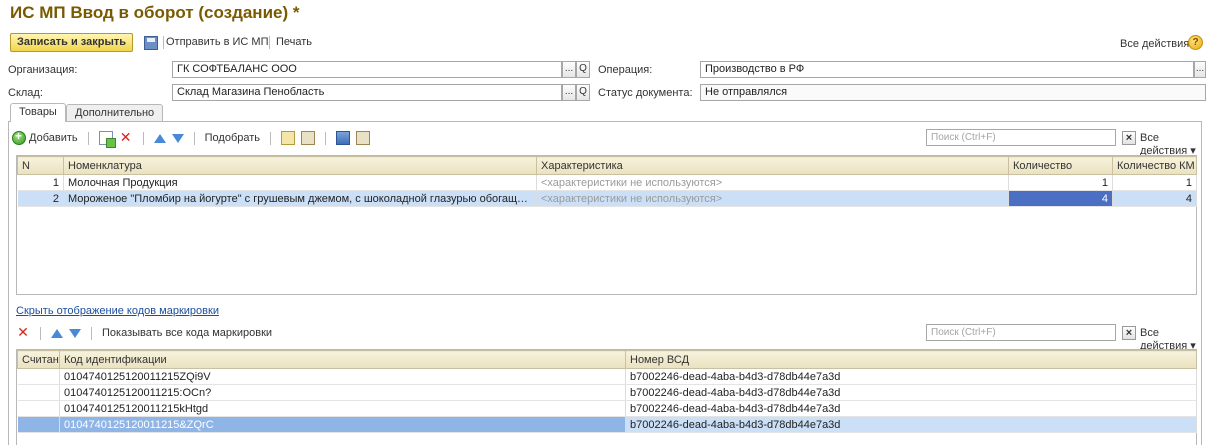  I want to click on codes-search-clear-button: ×, so click(1129, 333).